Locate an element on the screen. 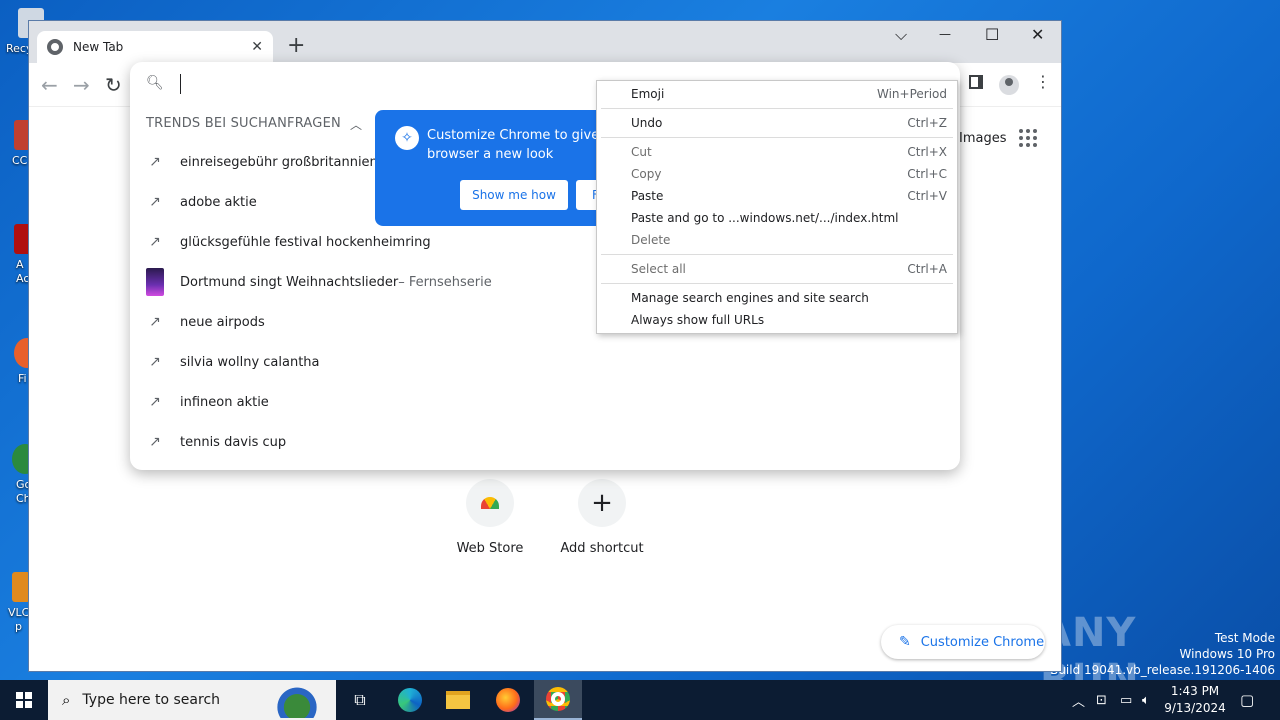 This screenshot has width=1280, height=720. suggestion-text: tennis davis cup is located at coordinates (233, 442).